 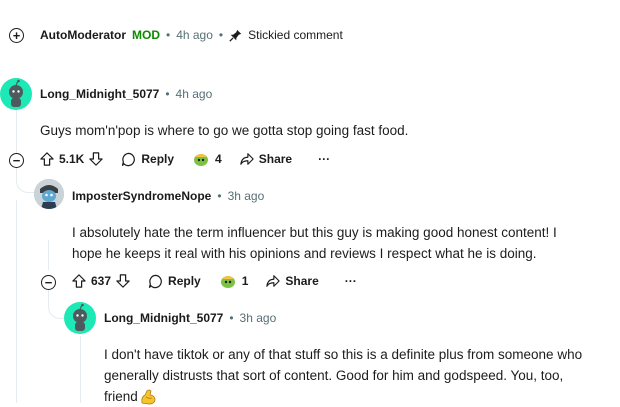 What do you see at coordinates (80, 369) in the screenshot?
I see `thread-line-level2` at bounding box center [80, 369].